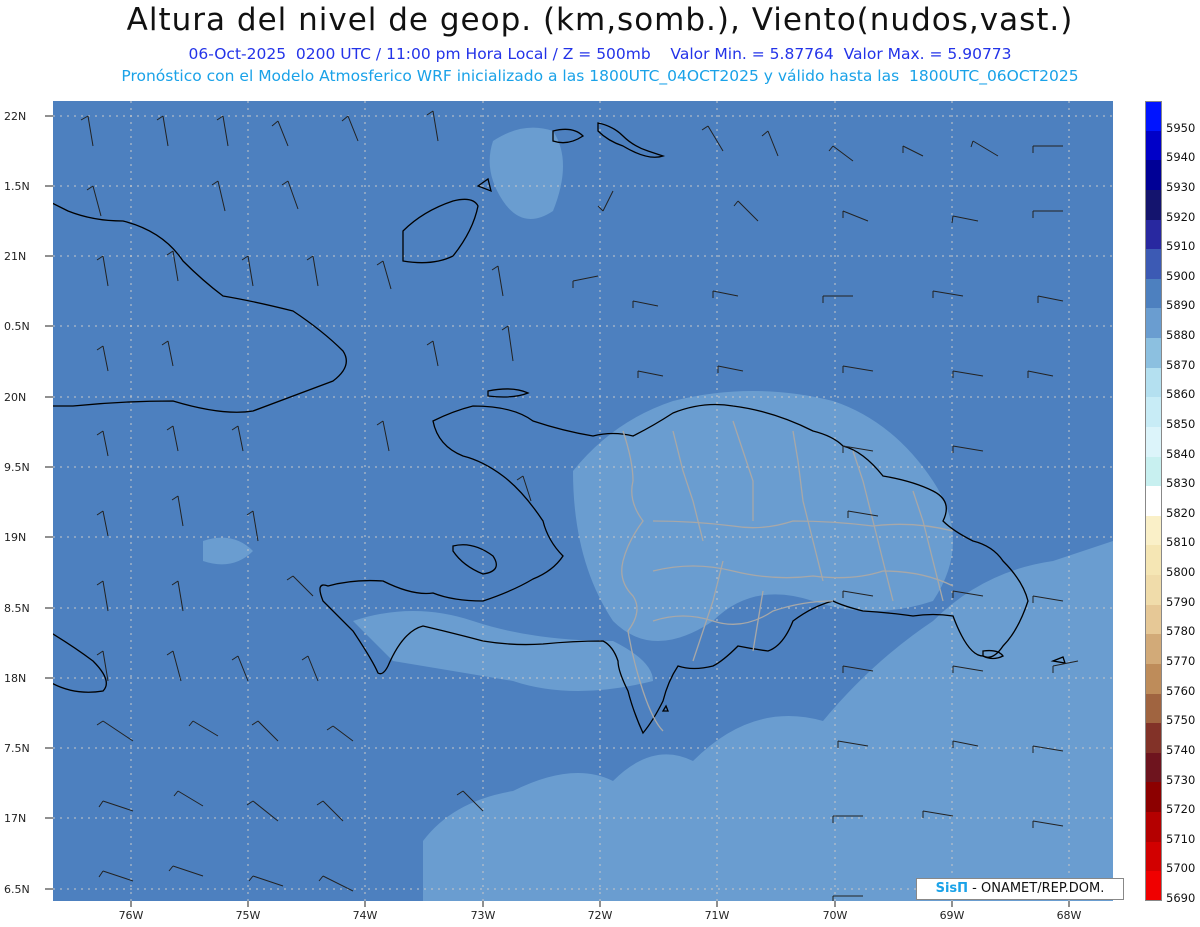  Describe the element at coordinates (1181, 246) in the screenshot. I see `colorbar-level-label: 5910` at that location.